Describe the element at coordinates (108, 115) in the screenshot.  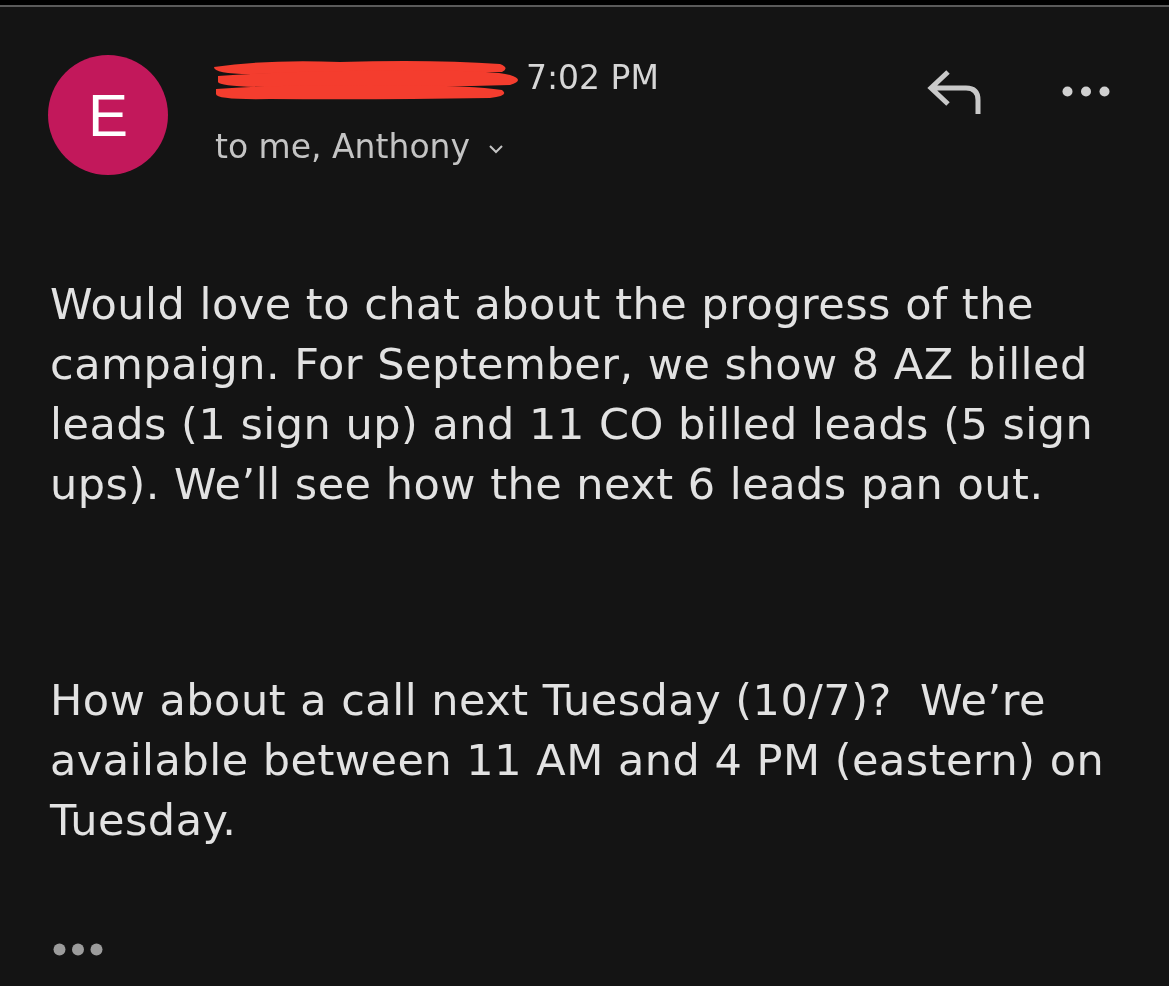
I see `sender-avatar: E` at that location.